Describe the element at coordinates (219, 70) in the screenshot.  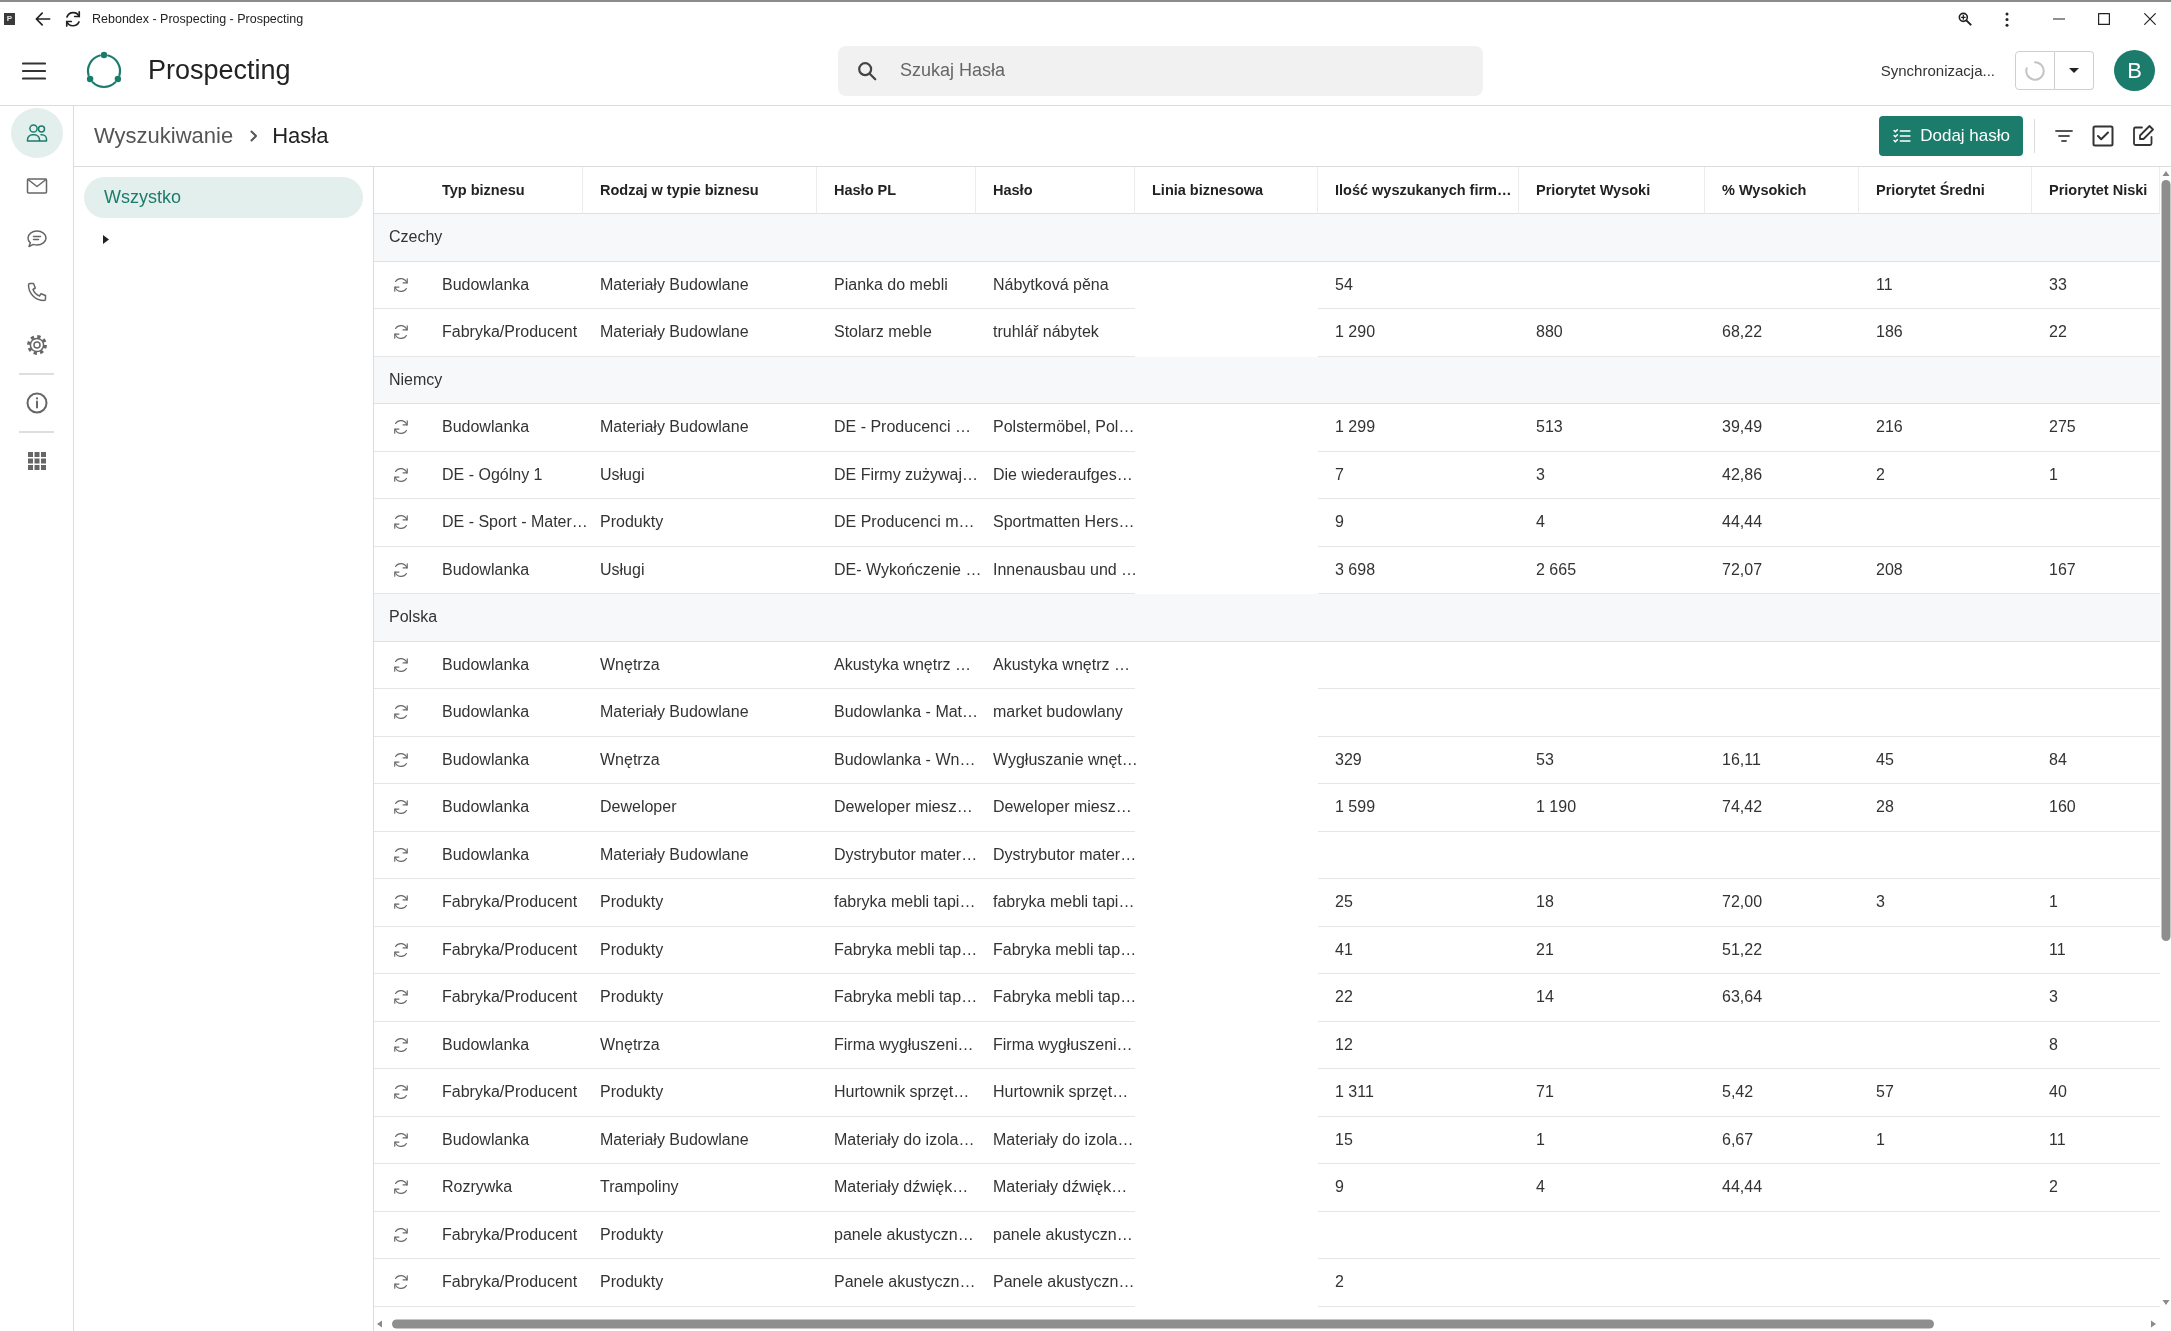
I see `app-title: Prospecting` at that location.